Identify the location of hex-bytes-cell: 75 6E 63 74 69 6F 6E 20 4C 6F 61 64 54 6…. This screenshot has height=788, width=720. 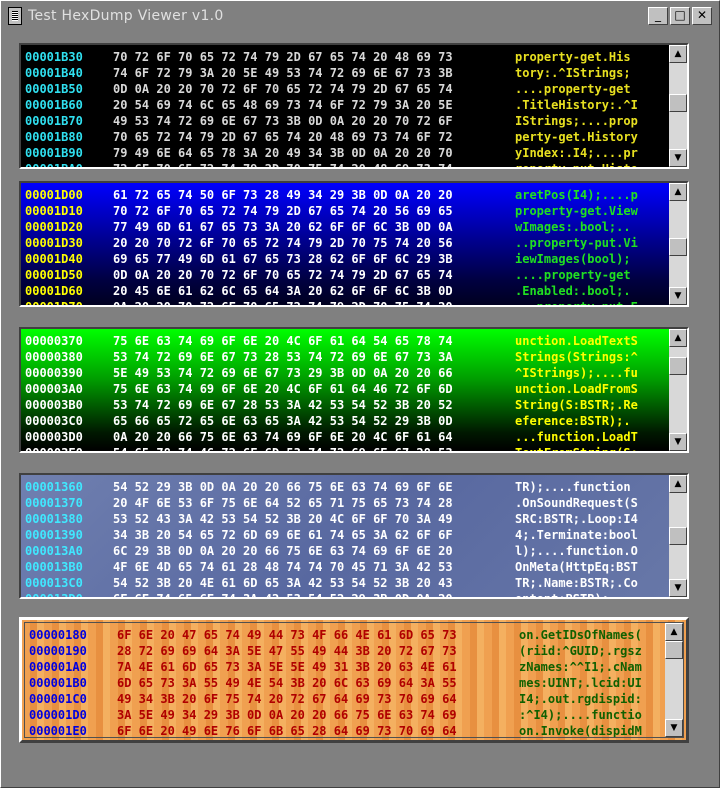
(283, 341).